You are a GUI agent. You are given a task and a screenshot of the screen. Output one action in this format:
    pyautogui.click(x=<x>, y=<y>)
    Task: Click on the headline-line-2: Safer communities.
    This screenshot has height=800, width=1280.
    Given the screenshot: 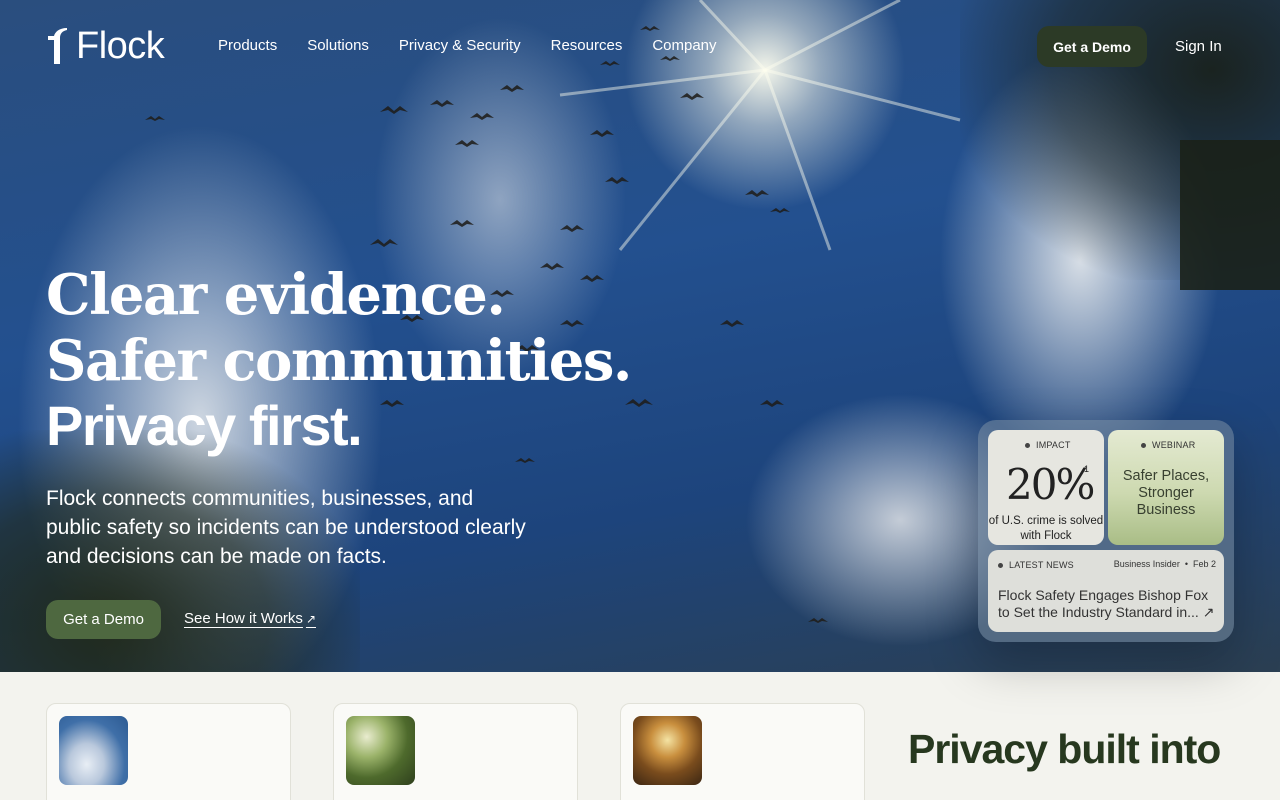 What is the action you would take?
    pyautogui.click(x=339, y=361)
    